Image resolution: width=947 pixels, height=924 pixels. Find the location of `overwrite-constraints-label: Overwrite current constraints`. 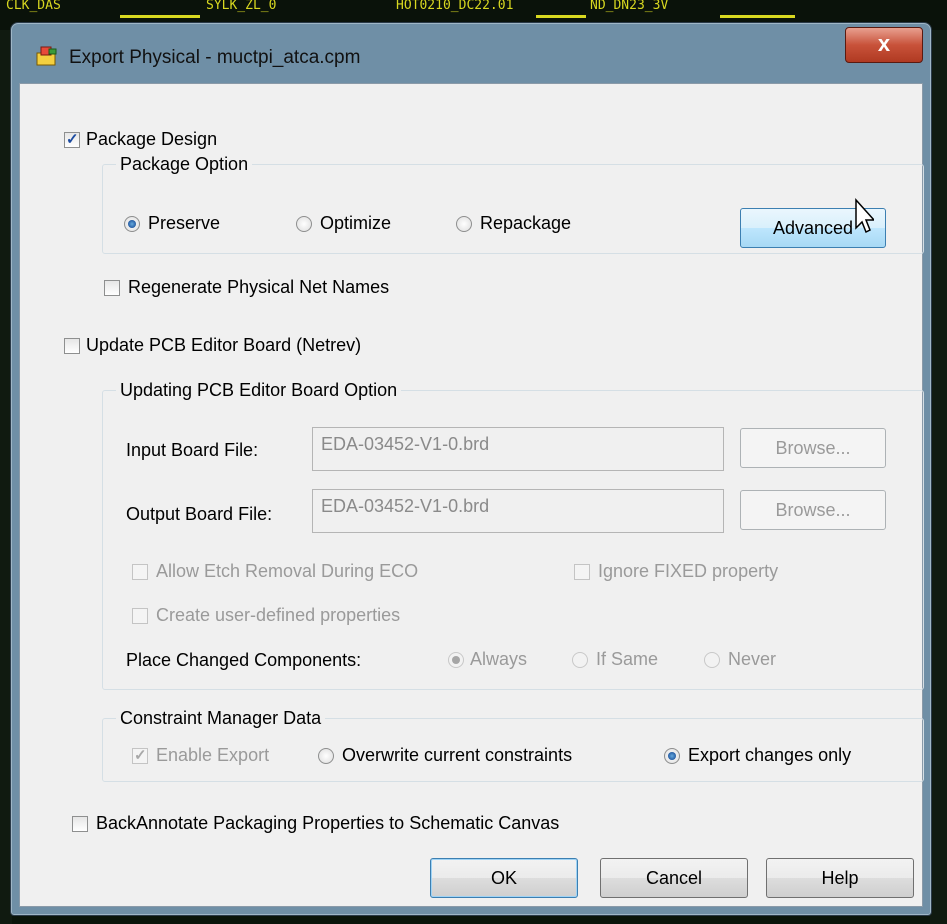

overwrite-constraints-label: Overwrite current constraints is located at coordinates (457, 755).